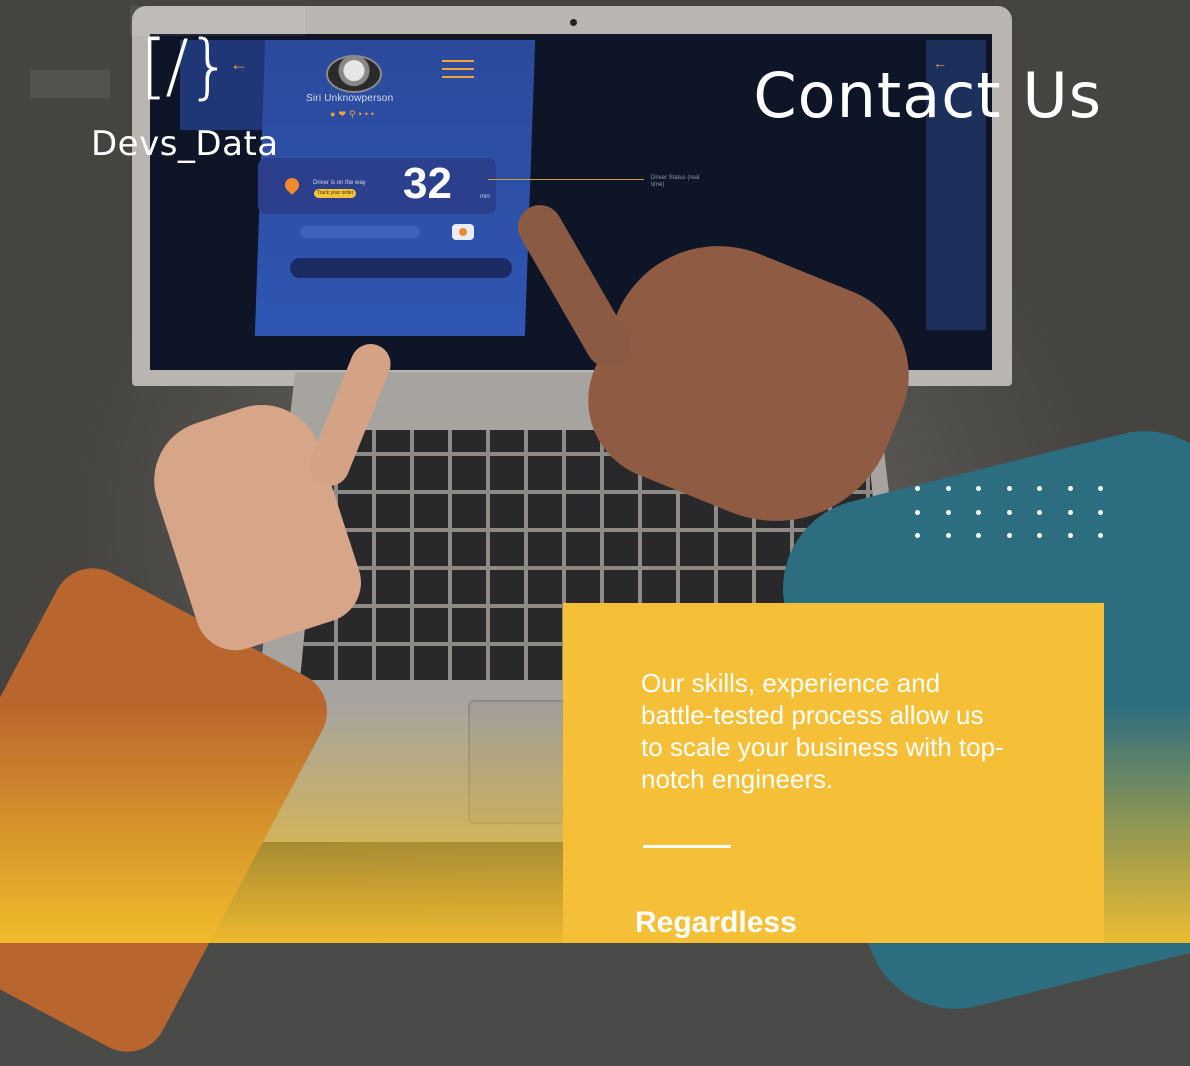 This screenshot has width=1190, height=1066. What do you see at coordinates (927, 95) in the screenshot?
I see `page-title: Contact Us` at bounding box center [927, 95].